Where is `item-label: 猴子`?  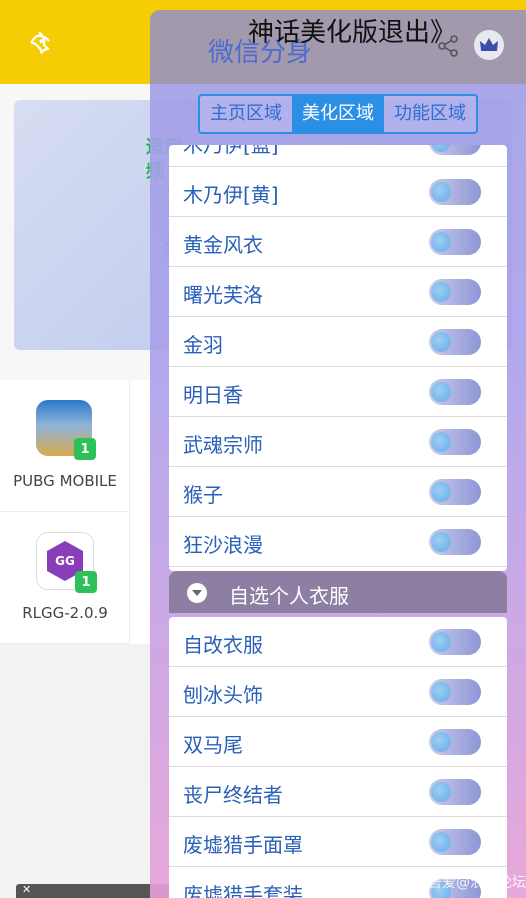
item-label: 猴子 is located at coordinates (203, 495).